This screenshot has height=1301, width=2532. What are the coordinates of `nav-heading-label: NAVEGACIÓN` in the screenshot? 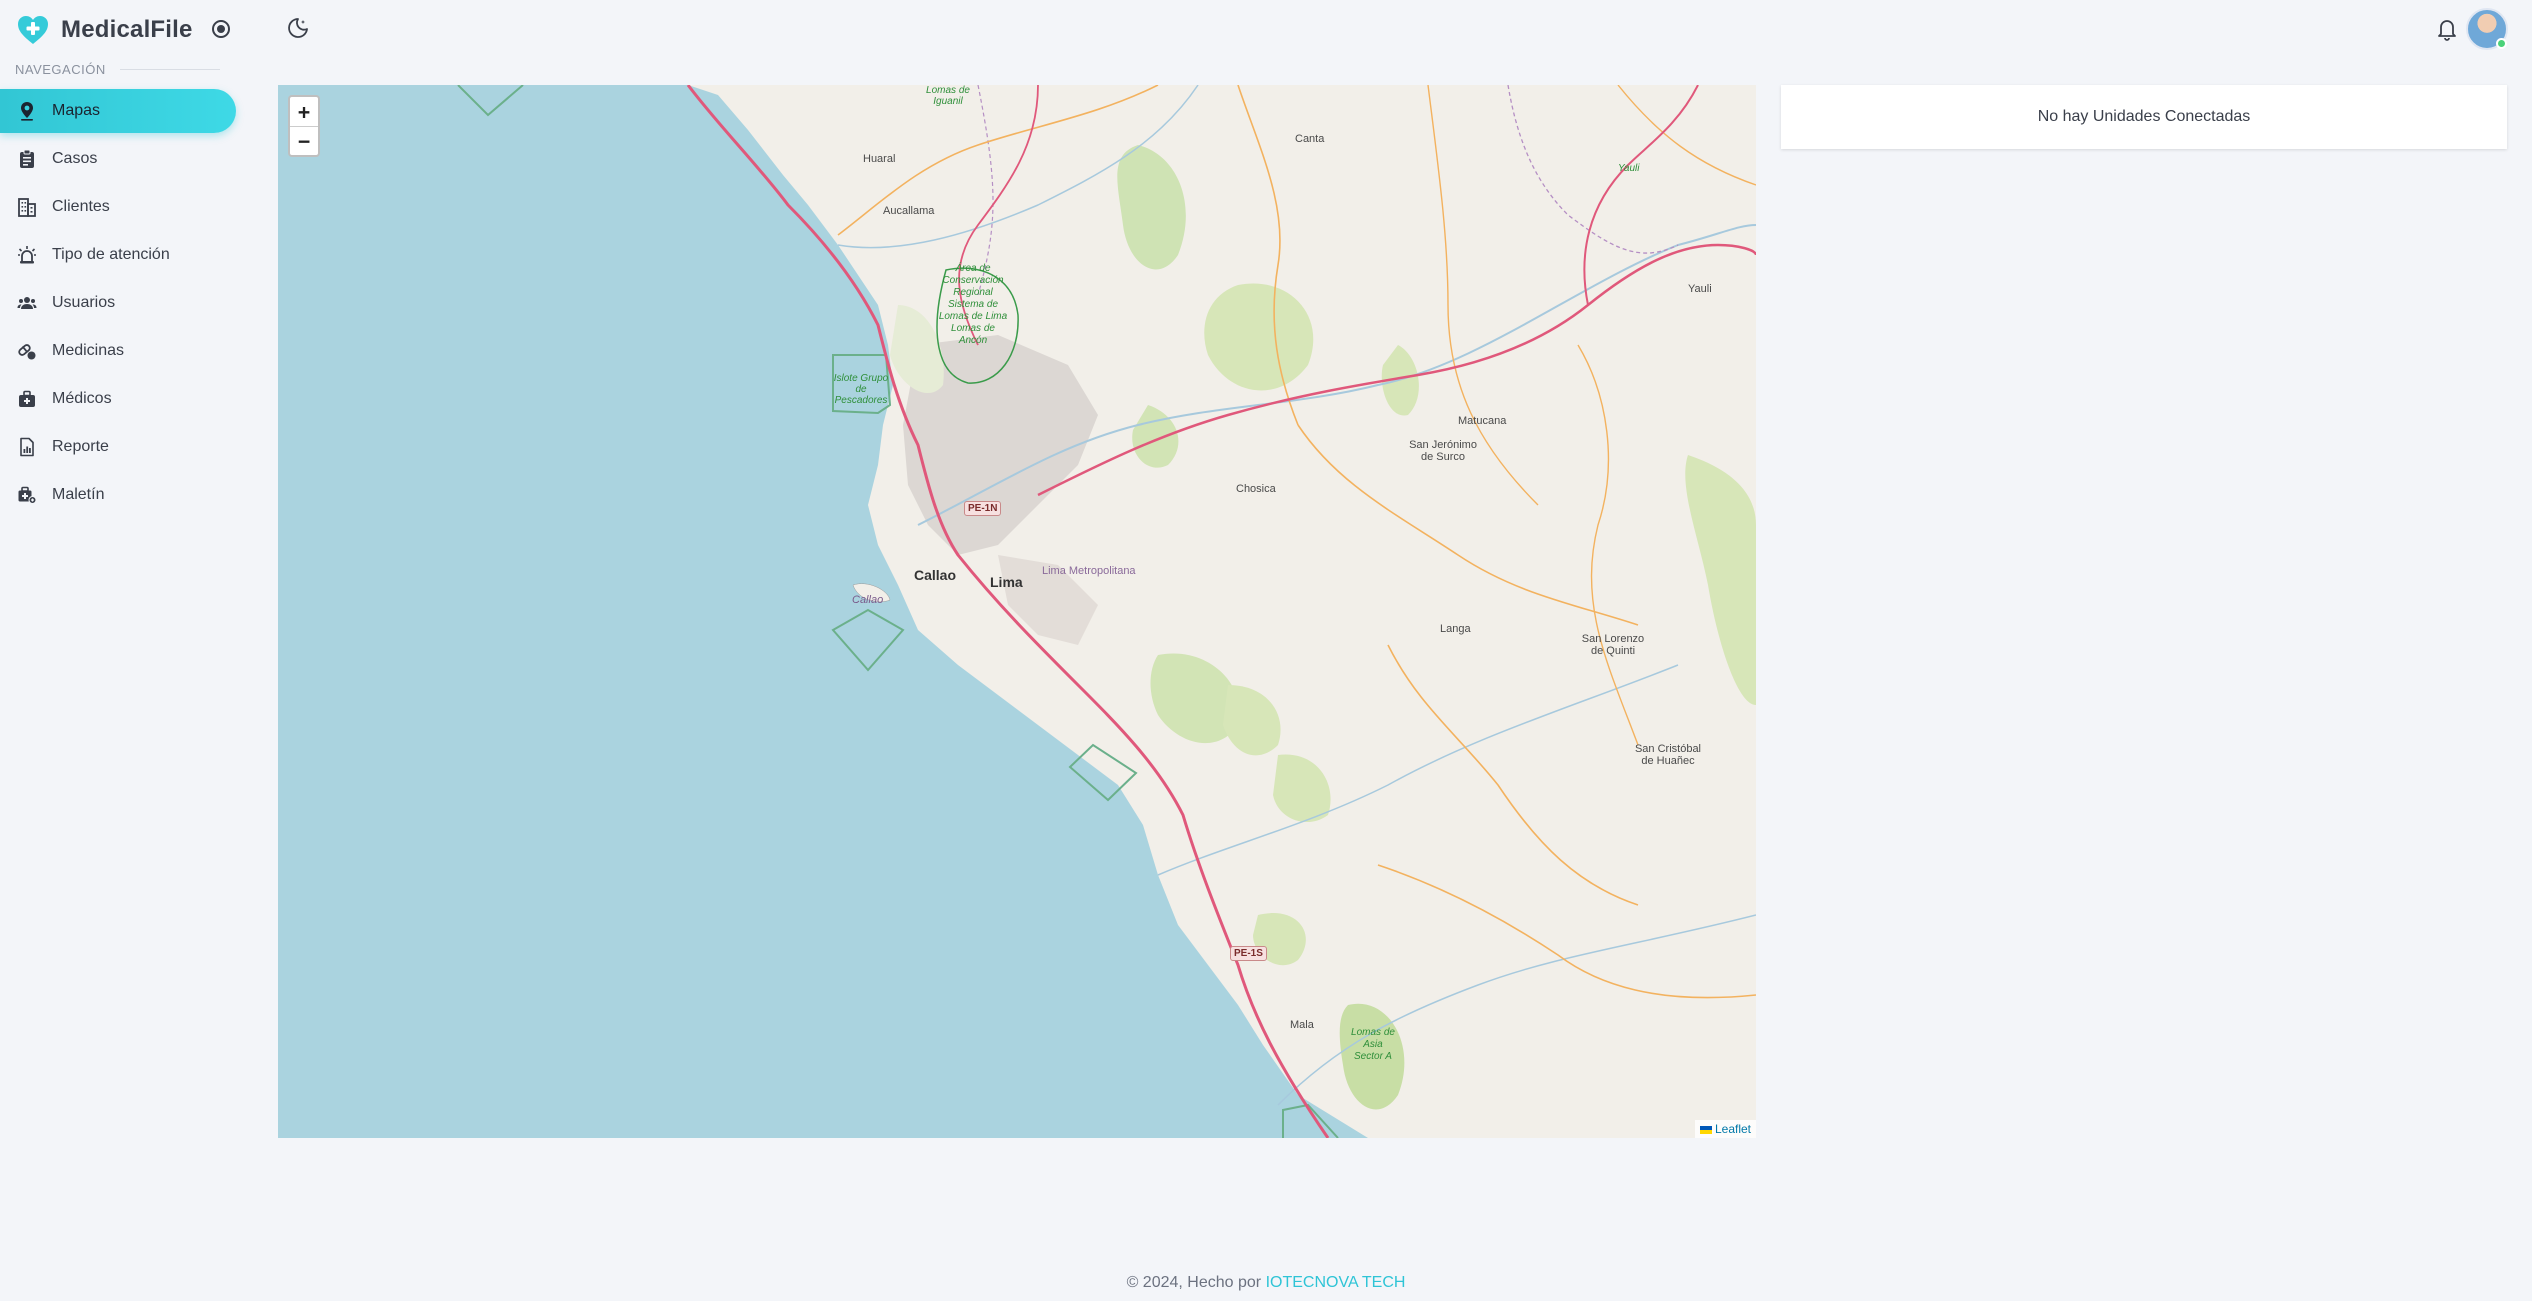 It's located at (60, 69).